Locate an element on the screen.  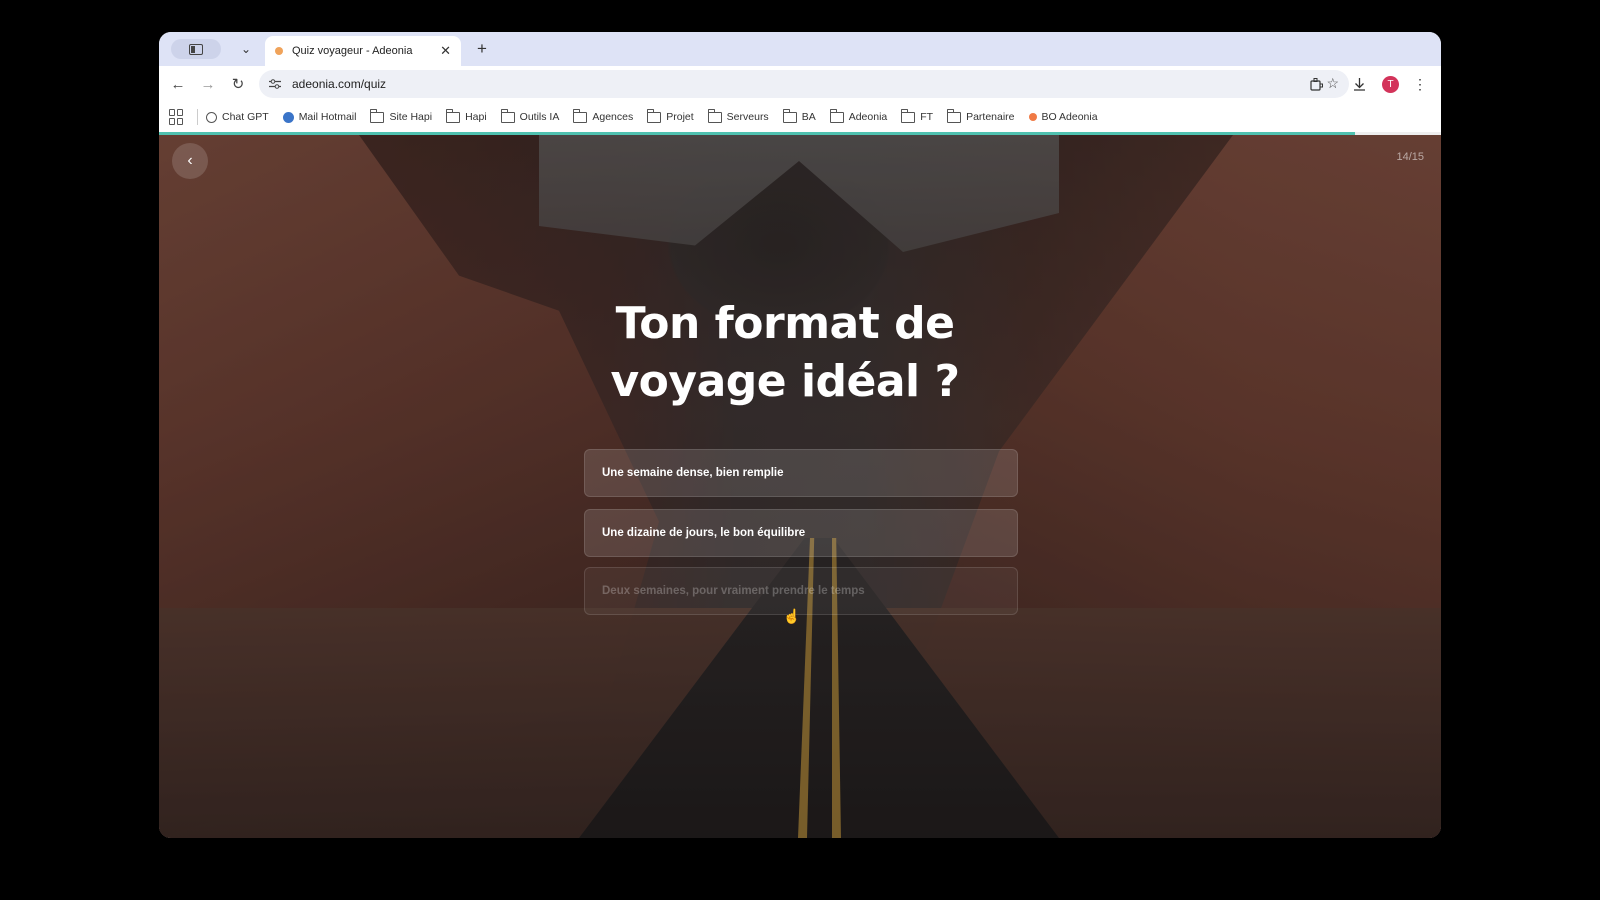
forward-arrow-icon: → is located at coordinates (208, 84).